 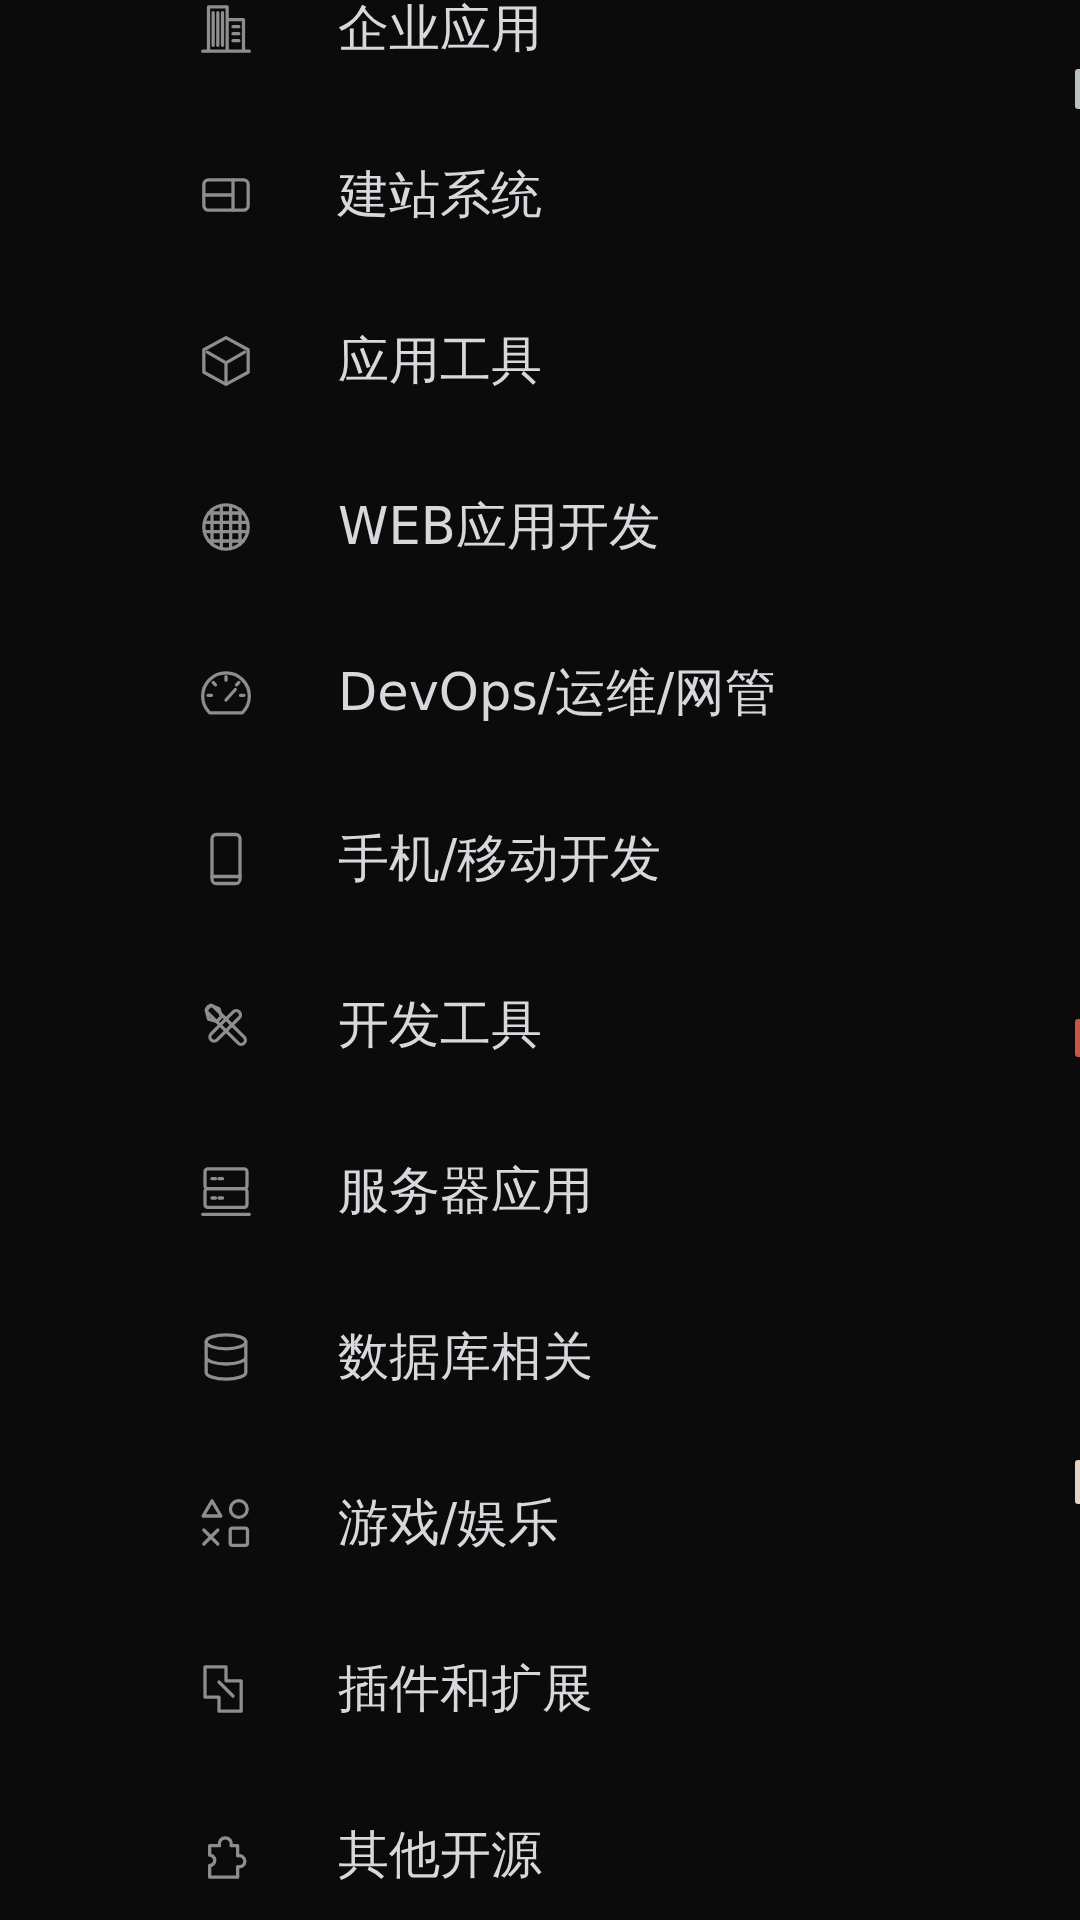 What do you see at coordinates (430, 859) in the screenshot?
I see `category-link: 手机/移动开发` at bounding box center [430, 859].